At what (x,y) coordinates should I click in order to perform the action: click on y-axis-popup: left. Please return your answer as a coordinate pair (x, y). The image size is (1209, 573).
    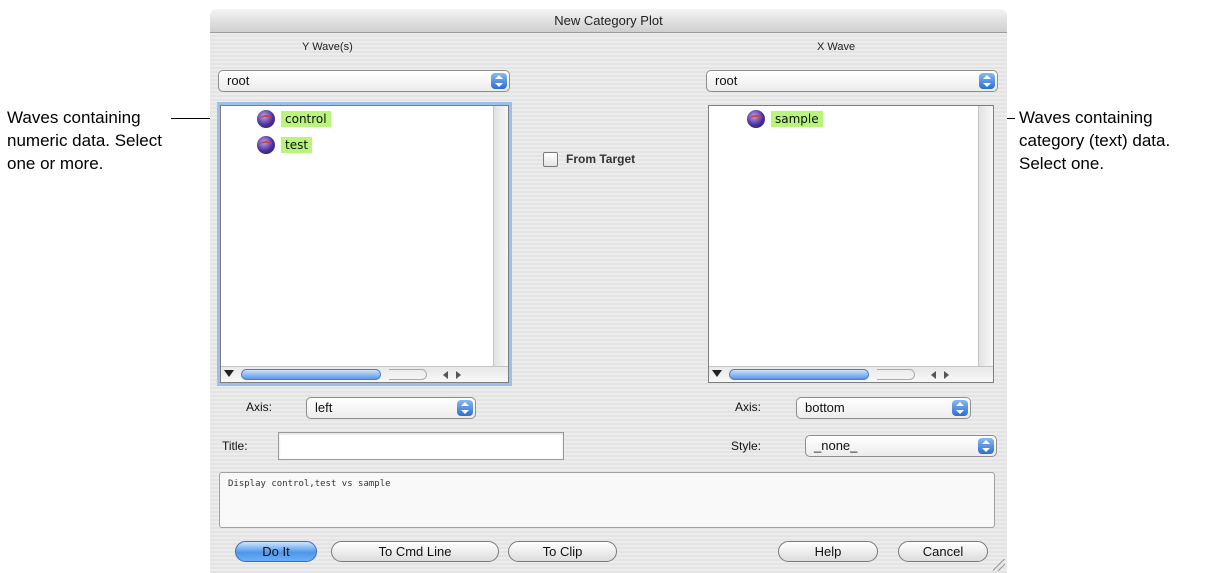
    Looking at the image, I should click on (391, 408).